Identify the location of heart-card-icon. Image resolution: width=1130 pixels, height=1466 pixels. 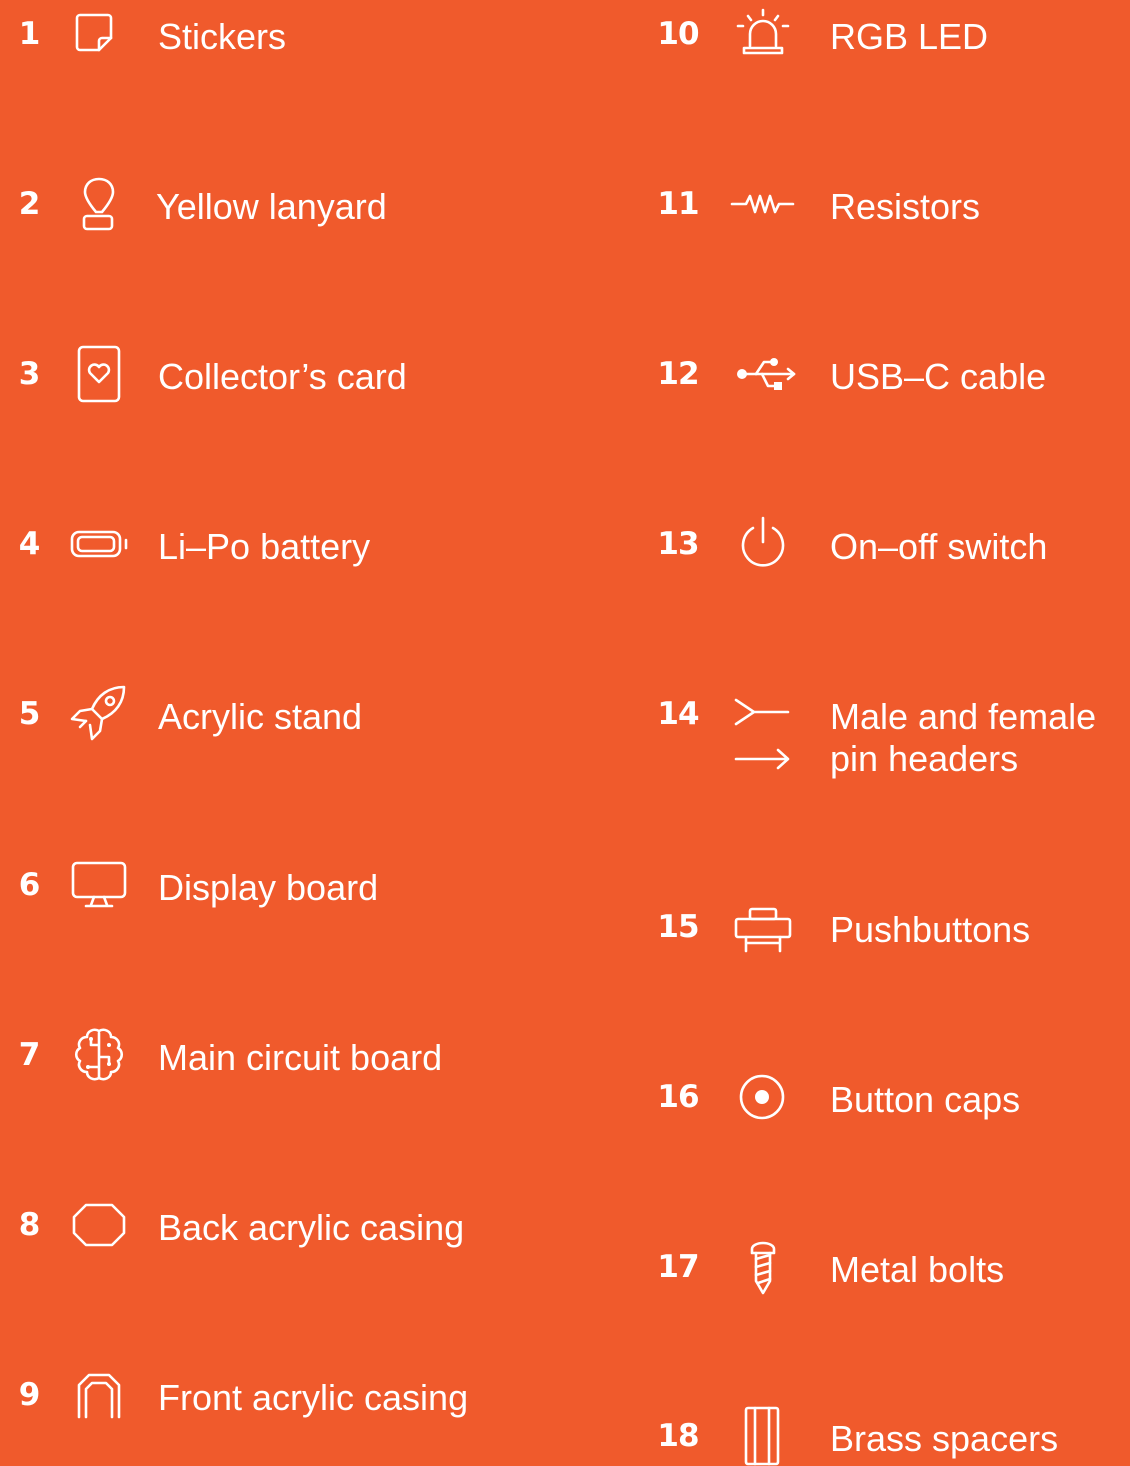
(99, 374).